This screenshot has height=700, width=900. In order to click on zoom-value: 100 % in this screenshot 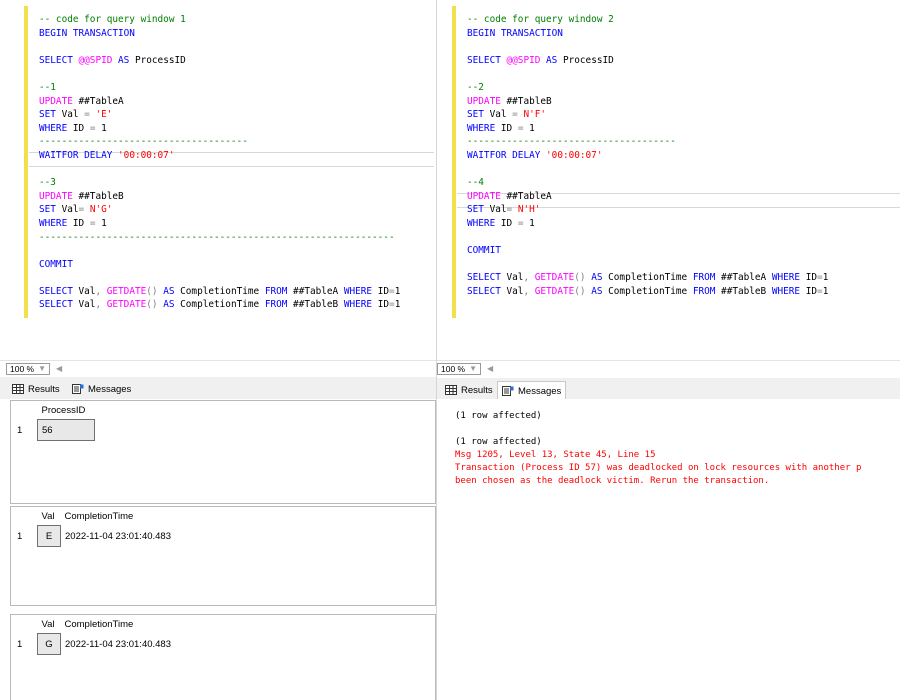, I will do `click(453, 368)`.